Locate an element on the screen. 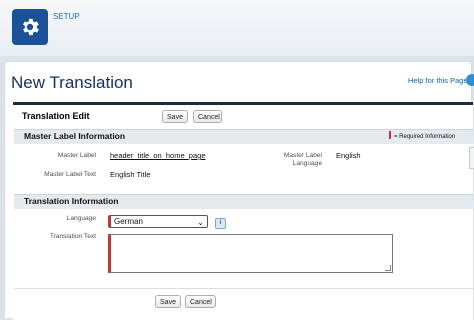 This screenshot has width=474, height=320. master-label-text-label: Master Label Text is located at coordinates (70, 174).